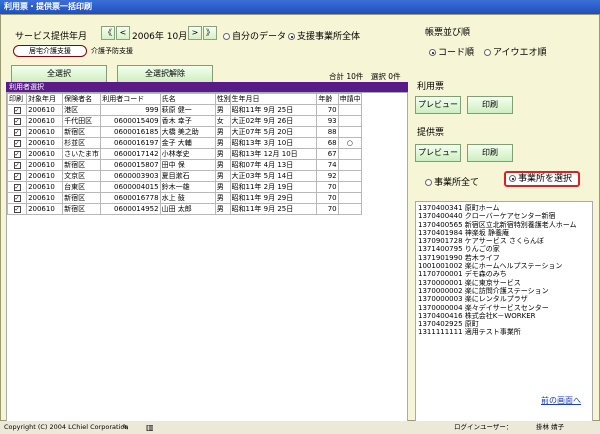 This screenshot has width=600, height=434. Describe the element at coordinates (512, 178) in the screenshot. I see `office-select-radio` at that location.